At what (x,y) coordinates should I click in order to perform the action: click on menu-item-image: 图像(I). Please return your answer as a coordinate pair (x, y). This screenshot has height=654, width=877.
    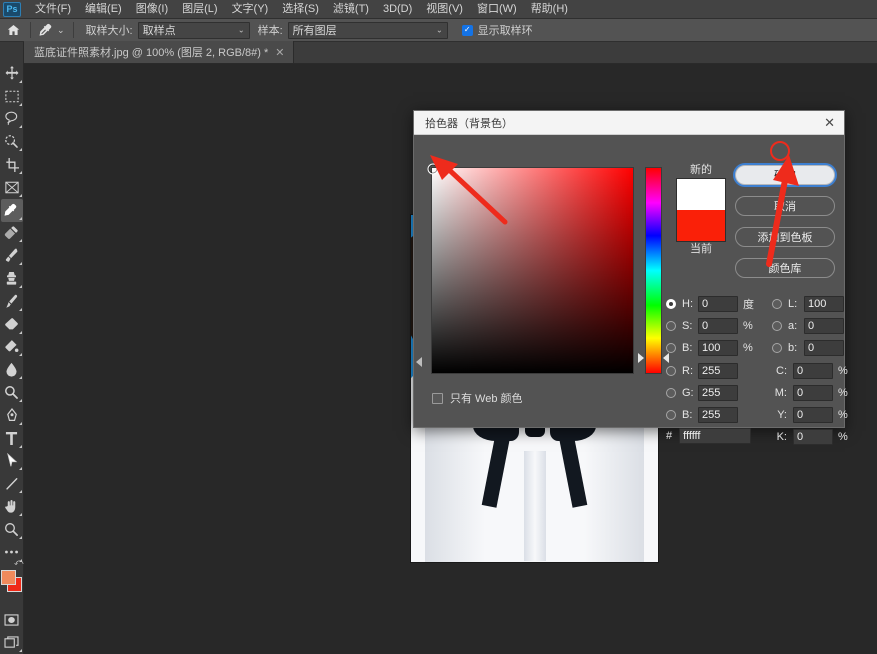
    Looking at the image, I should click on (152, 9).